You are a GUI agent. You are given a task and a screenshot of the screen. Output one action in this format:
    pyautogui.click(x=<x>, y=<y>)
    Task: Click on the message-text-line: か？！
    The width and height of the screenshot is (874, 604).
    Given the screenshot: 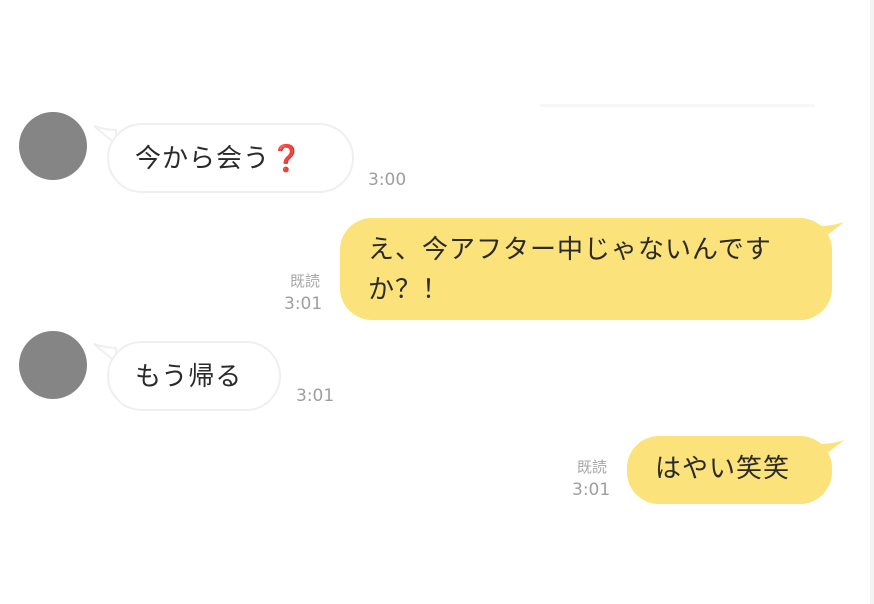 What is the action you would take?
    pyautogui.click(x=409, y=290)
    